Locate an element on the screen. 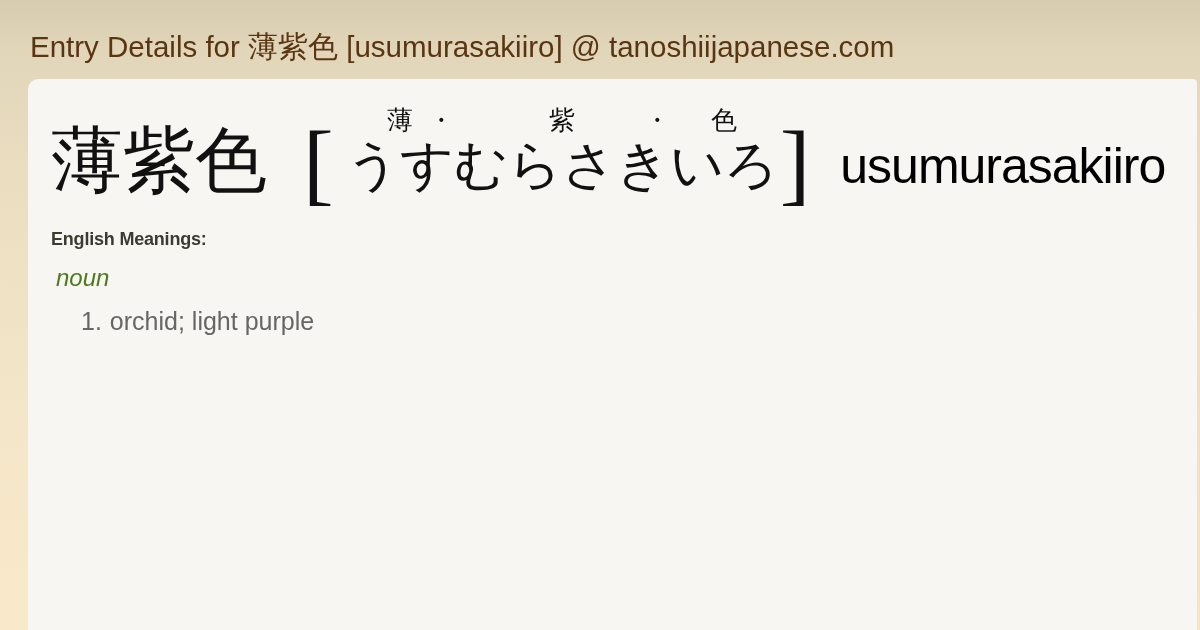 Image resolution: width=1200 pixels, height=630 pixels. part-of-speech: noun is located at coordinates (83, 278).